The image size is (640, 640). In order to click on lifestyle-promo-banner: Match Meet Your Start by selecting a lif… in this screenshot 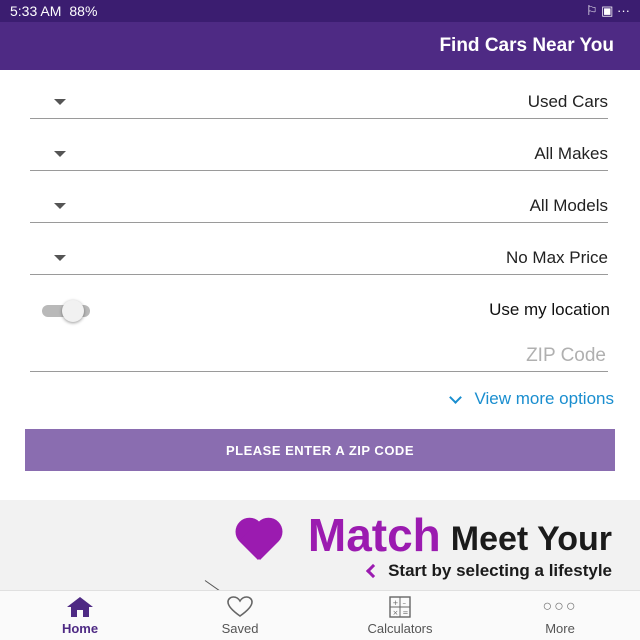, I will do `click(320, 545)`.